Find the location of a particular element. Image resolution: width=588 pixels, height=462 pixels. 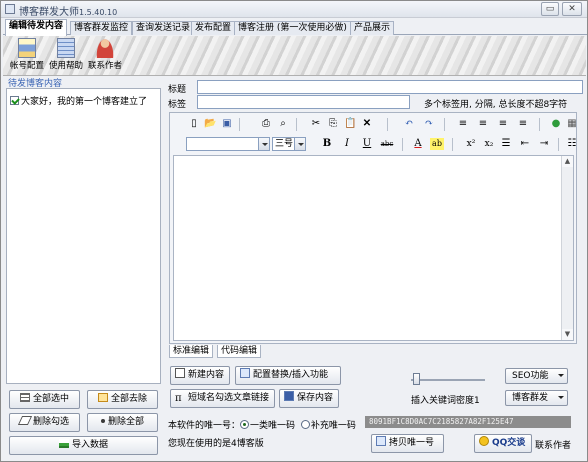

scroll-down-icon: ▼ is located at coordinates (567, 334).